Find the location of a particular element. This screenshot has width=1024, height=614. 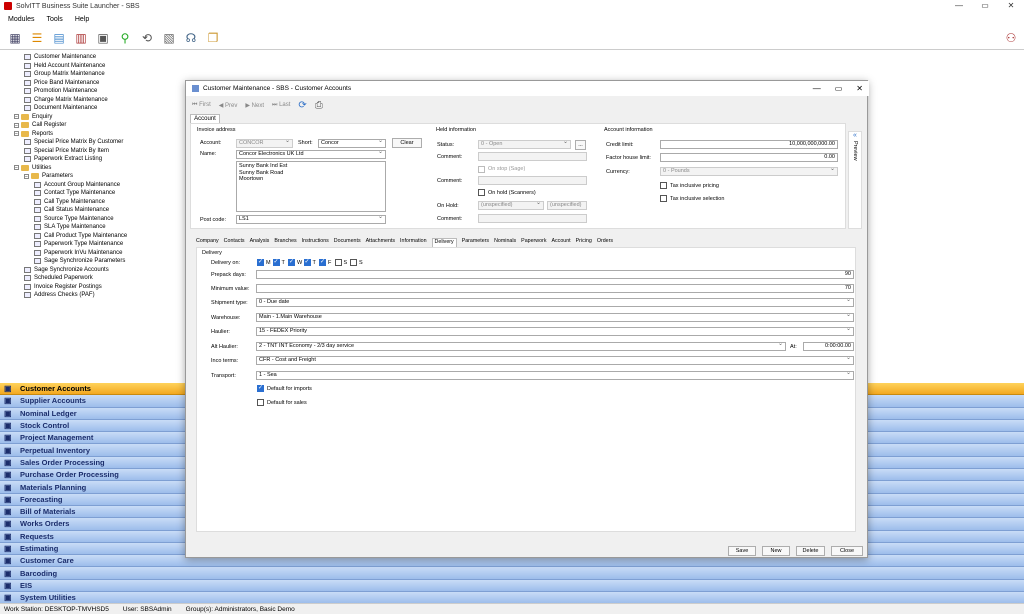

expand-icon: « is located at coordinates (855, 135).